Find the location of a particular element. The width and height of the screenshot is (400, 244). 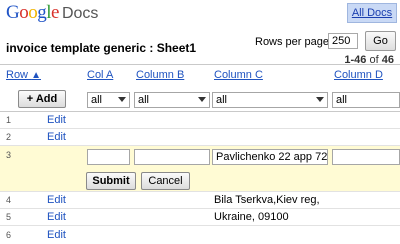

header-row-sort: Row ▲ is located at coordinates (23, 75).